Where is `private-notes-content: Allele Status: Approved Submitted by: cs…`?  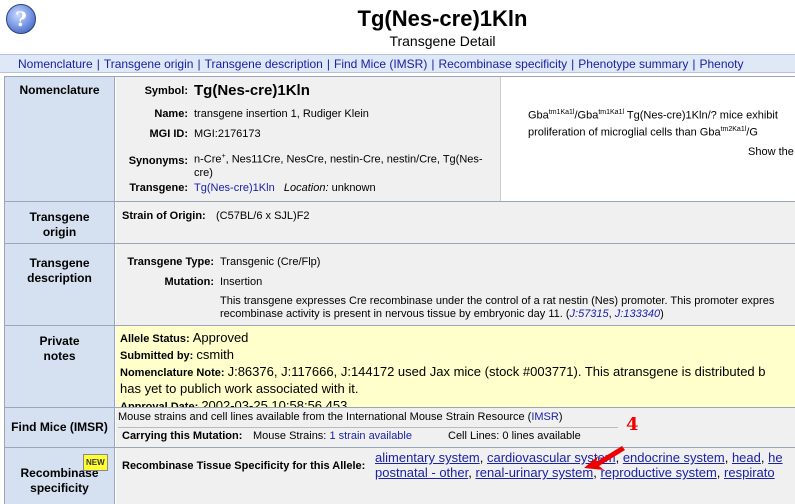
private-notes-content: Allele Status: Approved Submitted by: cs… is located at coordinates (455, 369).